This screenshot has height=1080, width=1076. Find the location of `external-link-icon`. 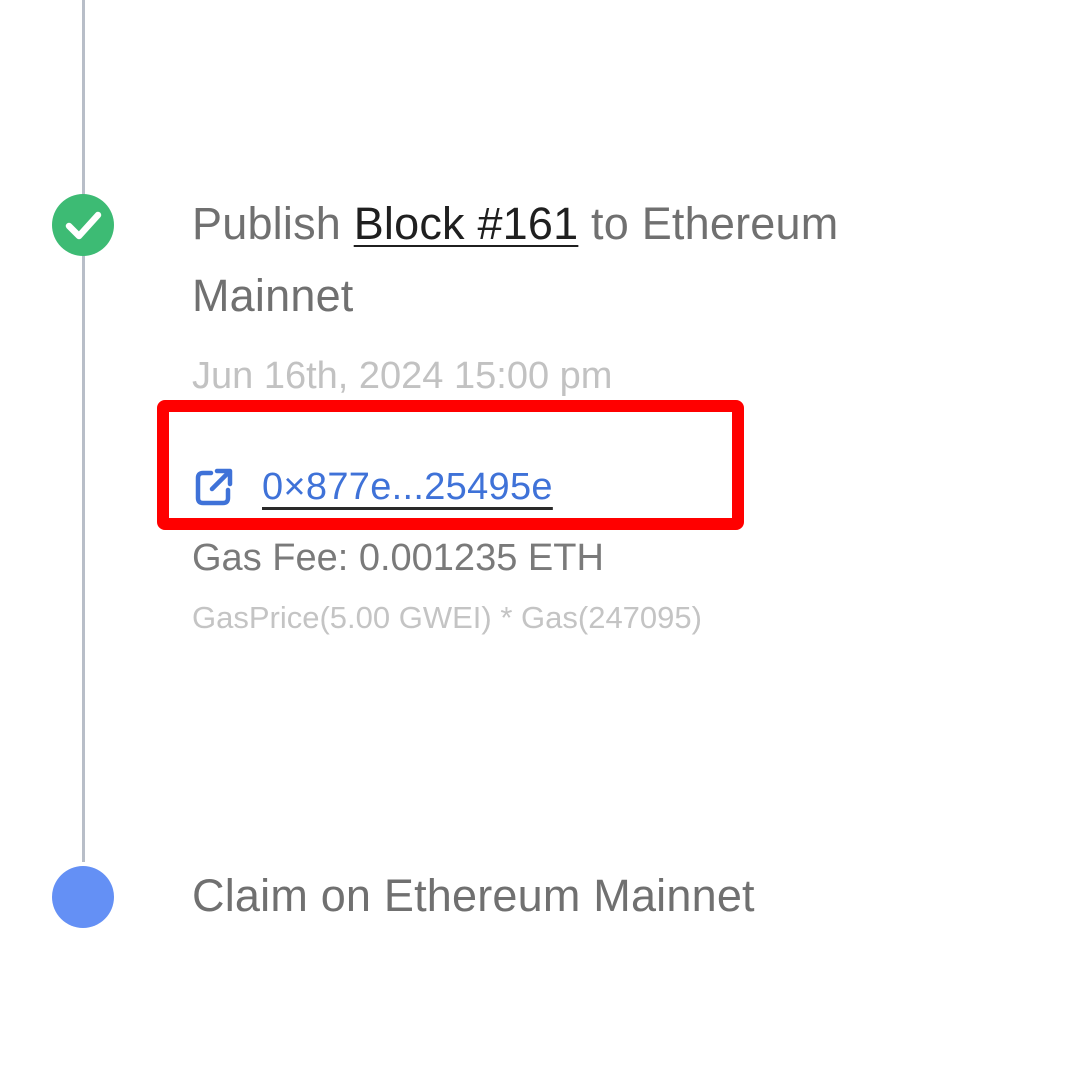

external-link-icon is located at coordinates (214, 487).